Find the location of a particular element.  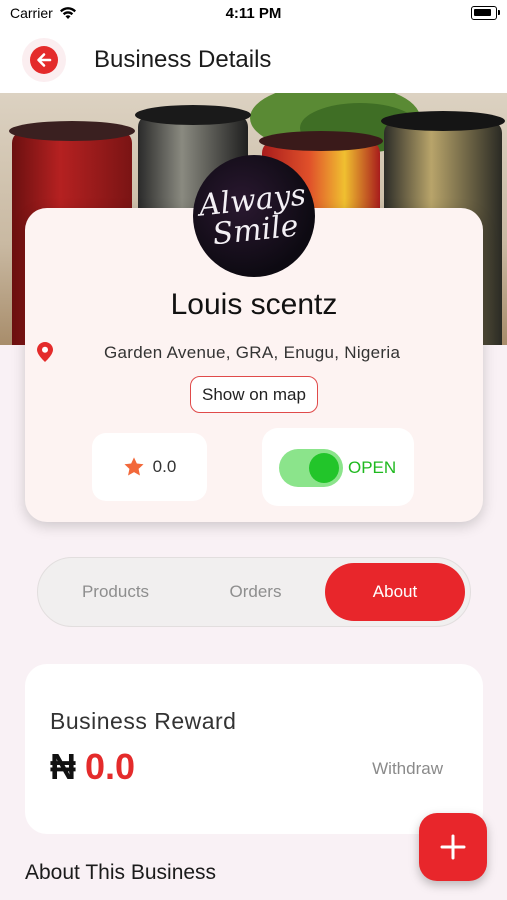

rating-box: 0.0 is located at coordinates (149, 467).